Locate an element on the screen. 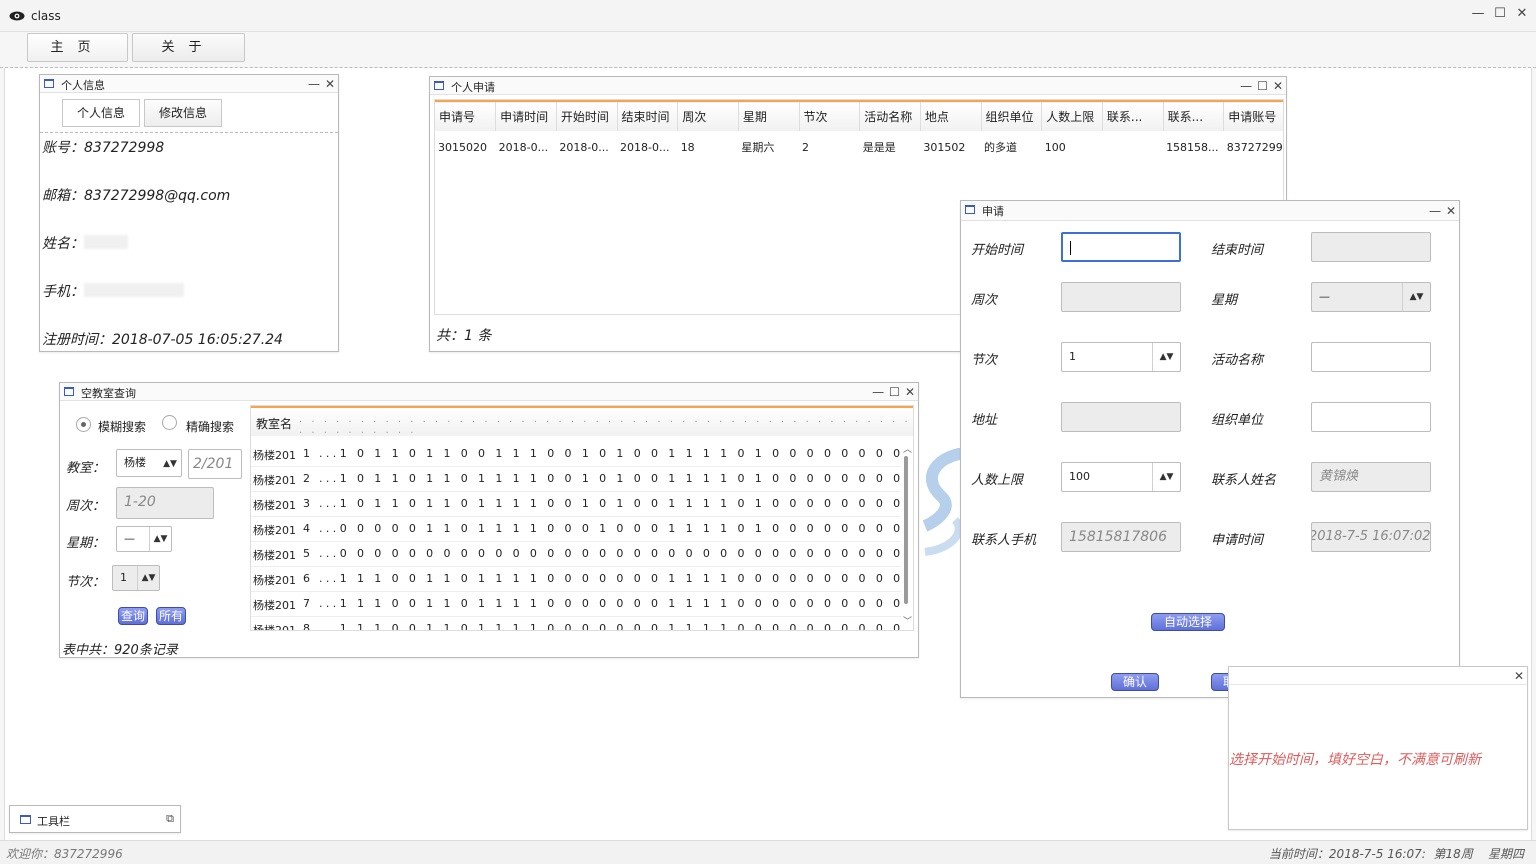 Image resolution: width=1536 pixels, height=864 pixels. restore-icon: ⧉ is located at coordinates (170, 819).